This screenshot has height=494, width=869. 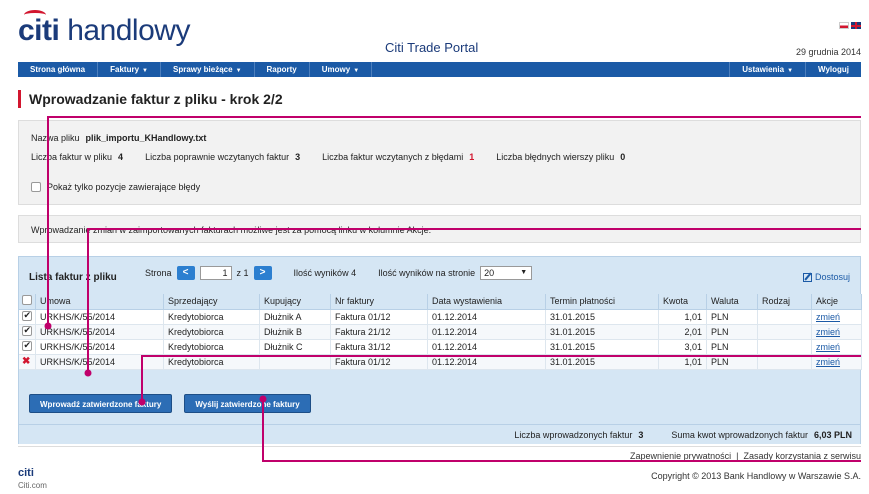 I want to click on nav-item-settings: Ustawienia ▼, so click(x=767, y=69).